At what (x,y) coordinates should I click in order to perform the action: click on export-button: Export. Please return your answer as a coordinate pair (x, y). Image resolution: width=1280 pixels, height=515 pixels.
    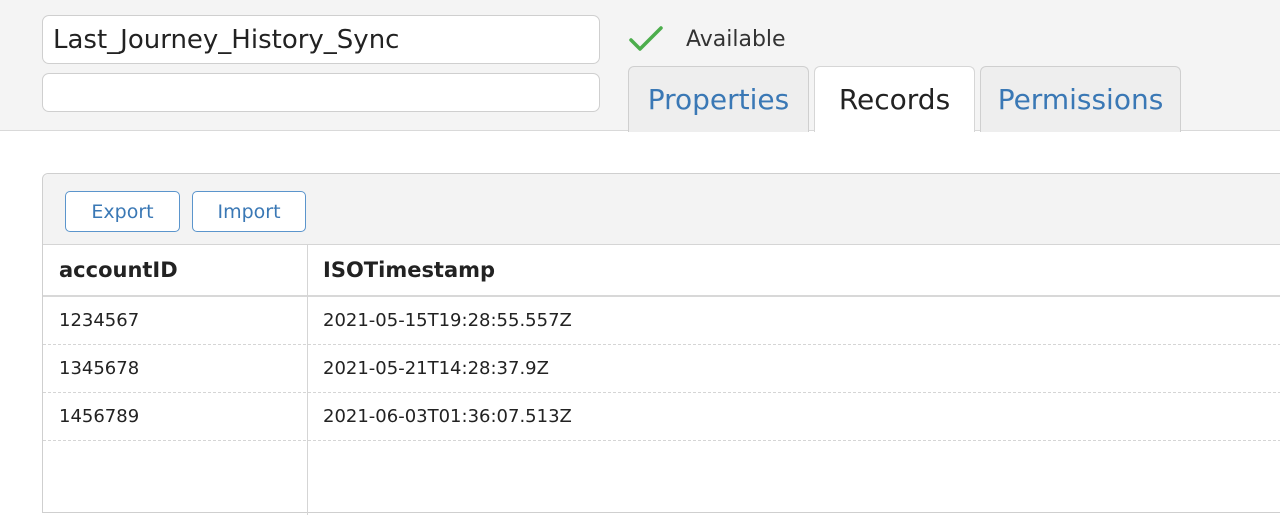
    Looking at the image, I should click on (122, 211).